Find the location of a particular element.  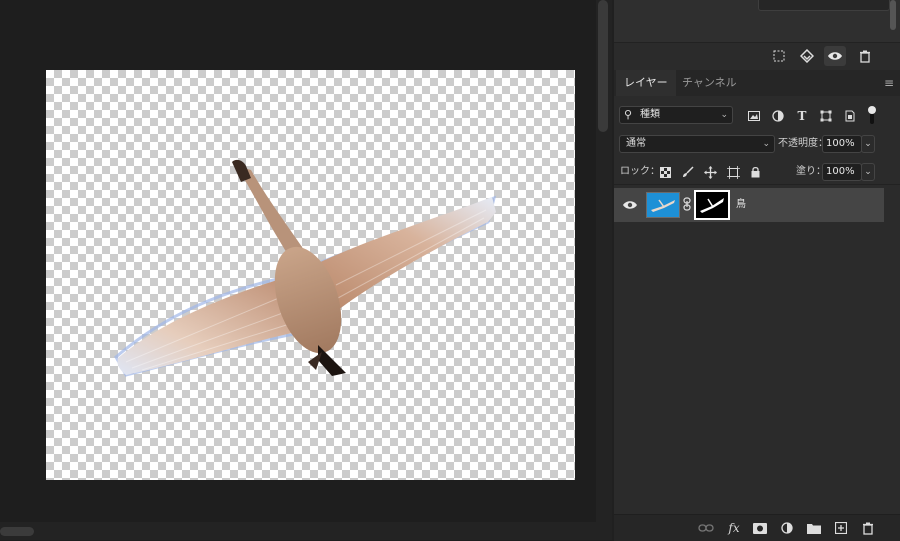

trash-icon is located at coordinates (865, 56).